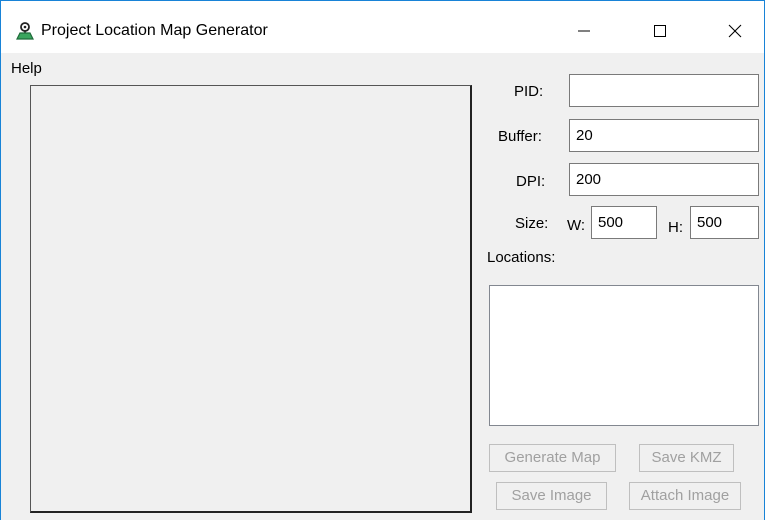  Describe the element at coordinates (551, 496) in the screenshot. I see `save-image-button: Save Image` at that location.